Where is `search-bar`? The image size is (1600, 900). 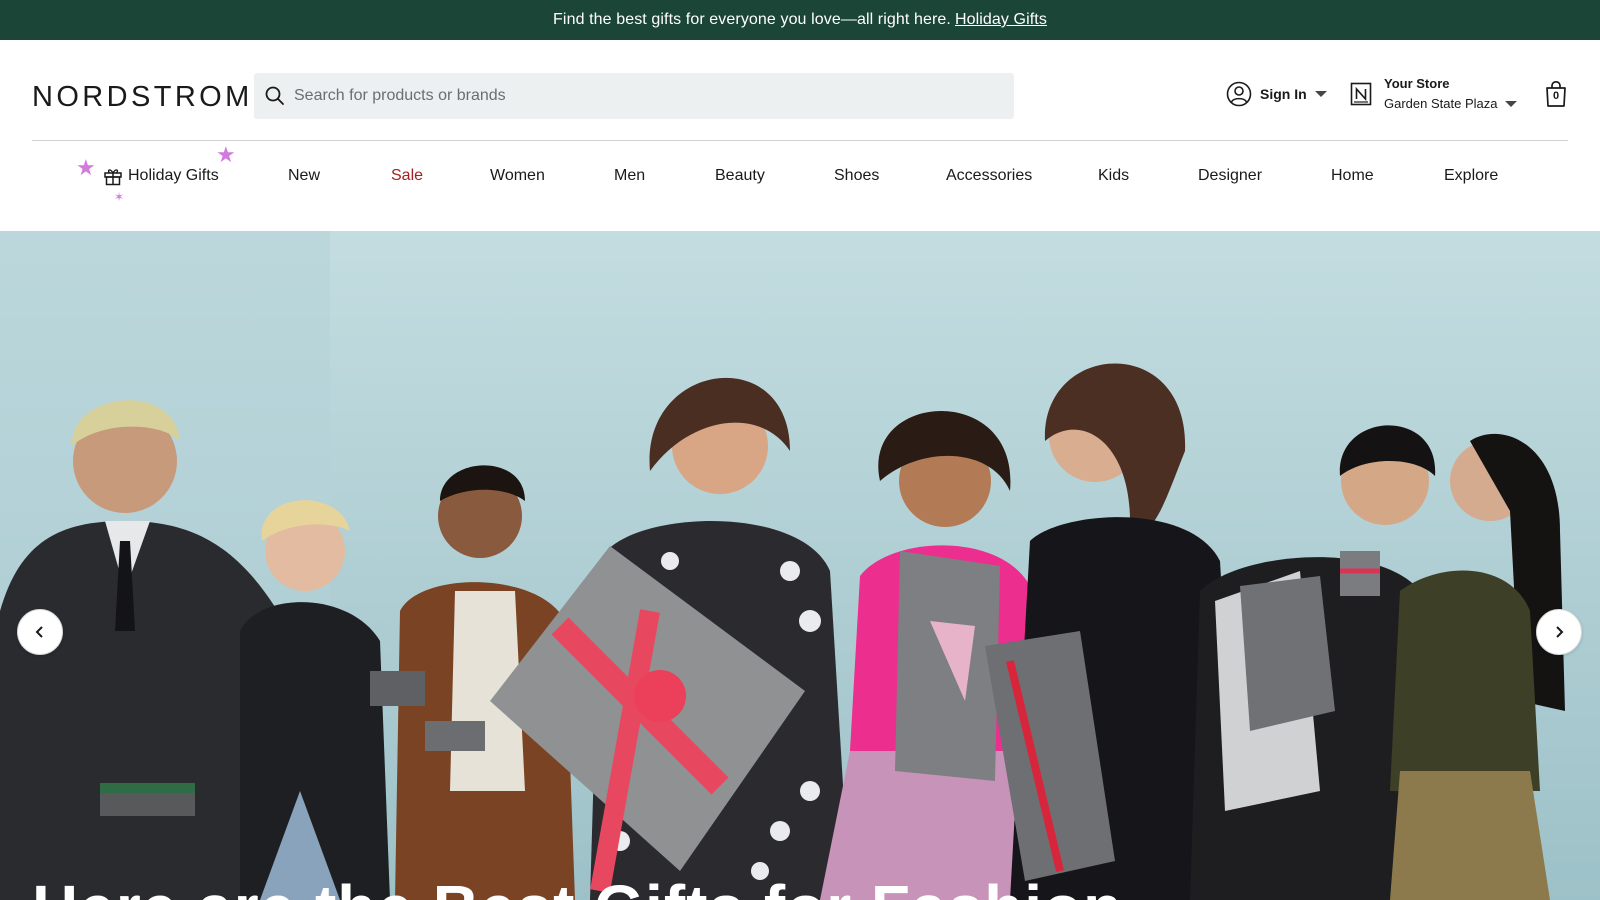 search-bar is located at coordinates (634, 96).